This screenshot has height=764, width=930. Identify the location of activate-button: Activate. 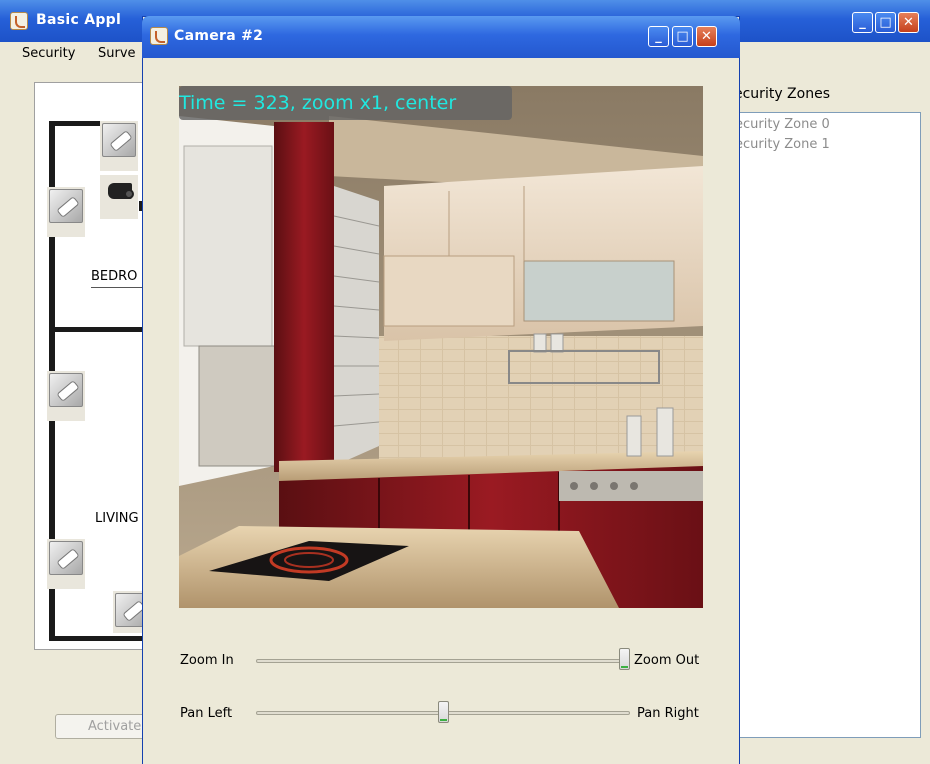
(105, 726).